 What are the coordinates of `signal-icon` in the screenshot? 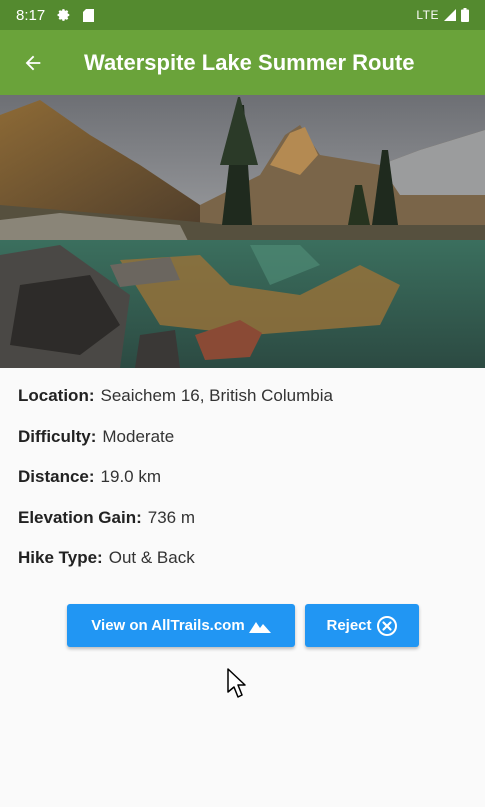 It's located at (450, 15).